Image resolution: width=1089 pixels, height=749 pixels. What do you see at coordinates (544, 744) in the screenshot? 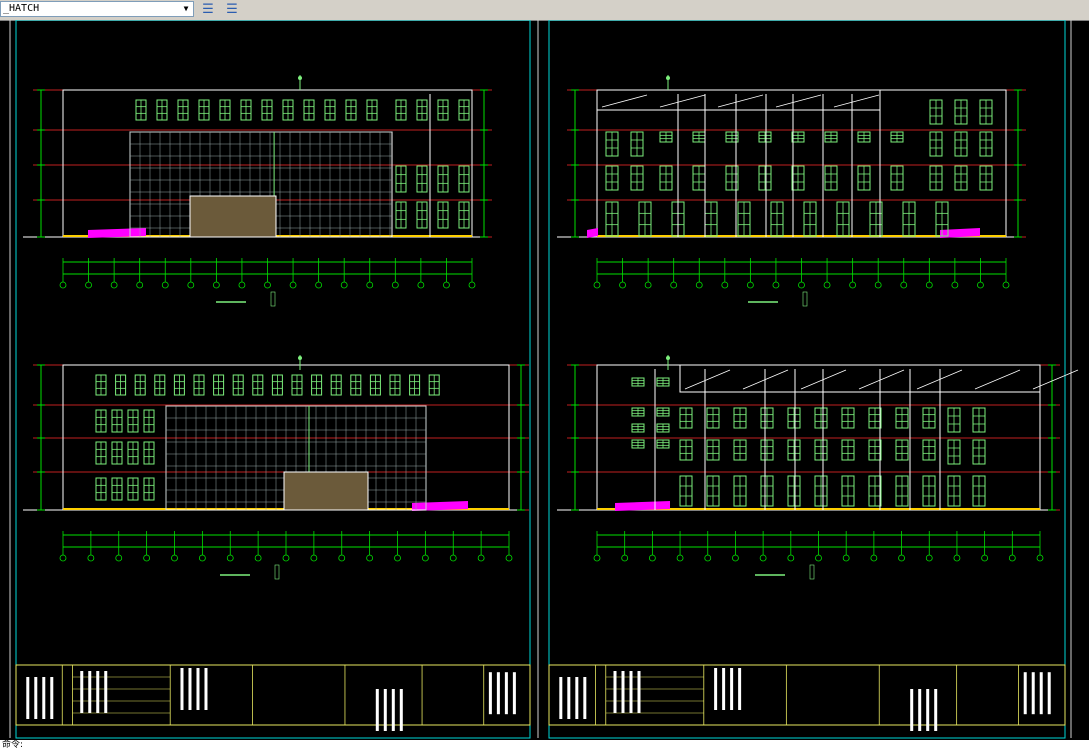
I see `command-line: 命令:` at bounding box center [544, 744].